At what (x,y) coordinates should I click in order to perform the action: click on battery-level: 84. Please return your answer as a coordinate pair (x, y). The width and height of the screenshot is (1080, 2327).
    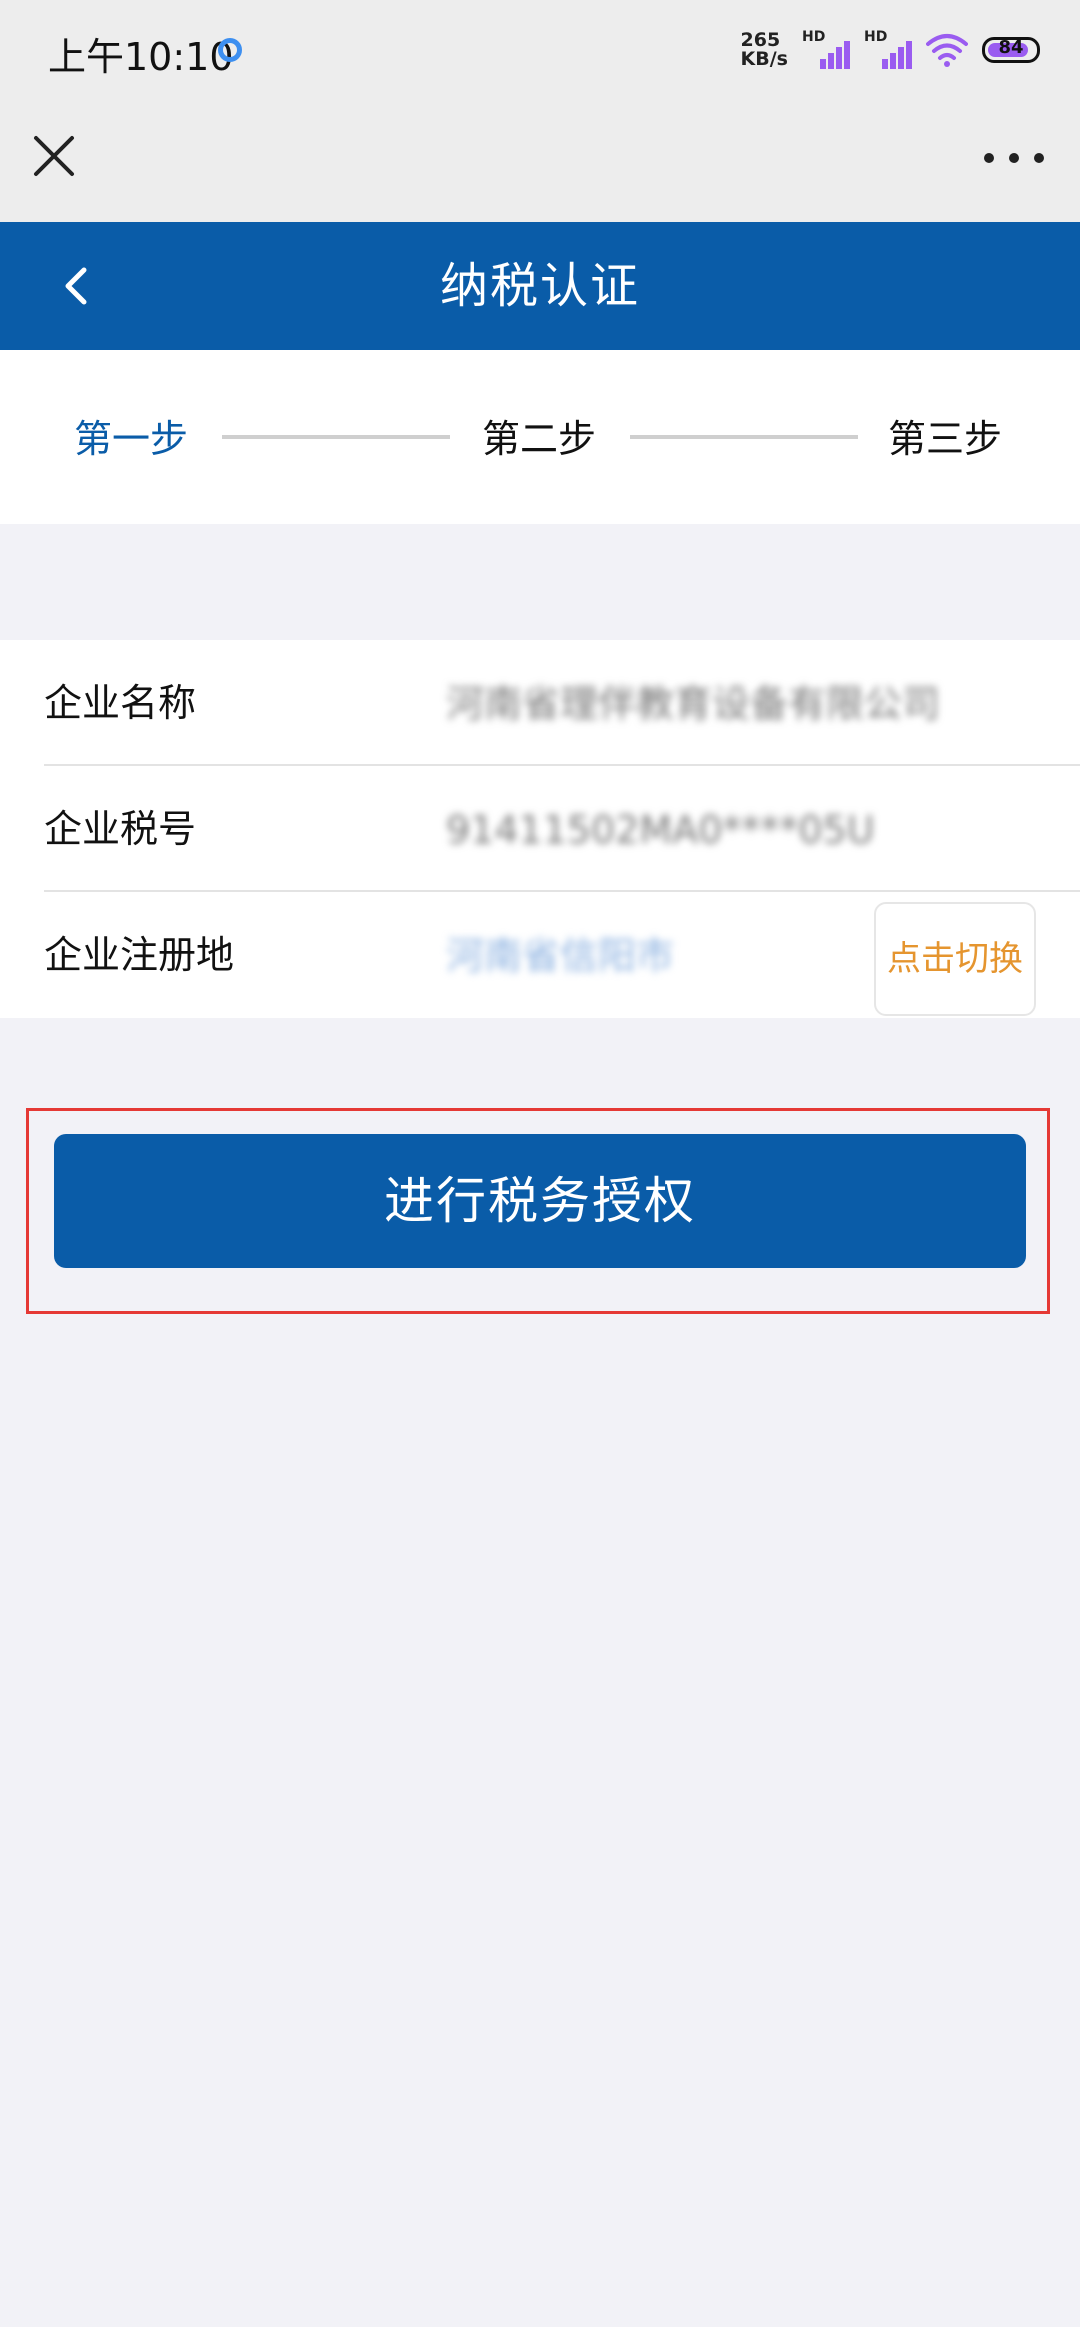
    Looking at the image, I should click on (1011, 47).